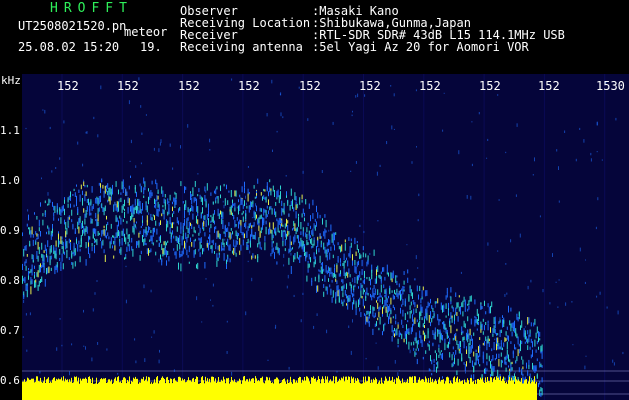 Image resolution: width=629 pixels, height=400 pixels. Describe the element at coordinates (549, 86) in the screenshot. I see `x-tick-9: 152` at that location.